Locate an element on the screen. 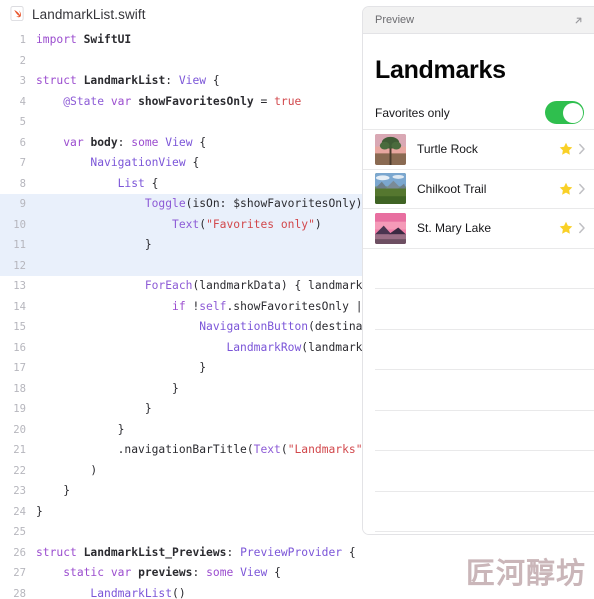  code-text: List { is located at coordinates (138, 183).